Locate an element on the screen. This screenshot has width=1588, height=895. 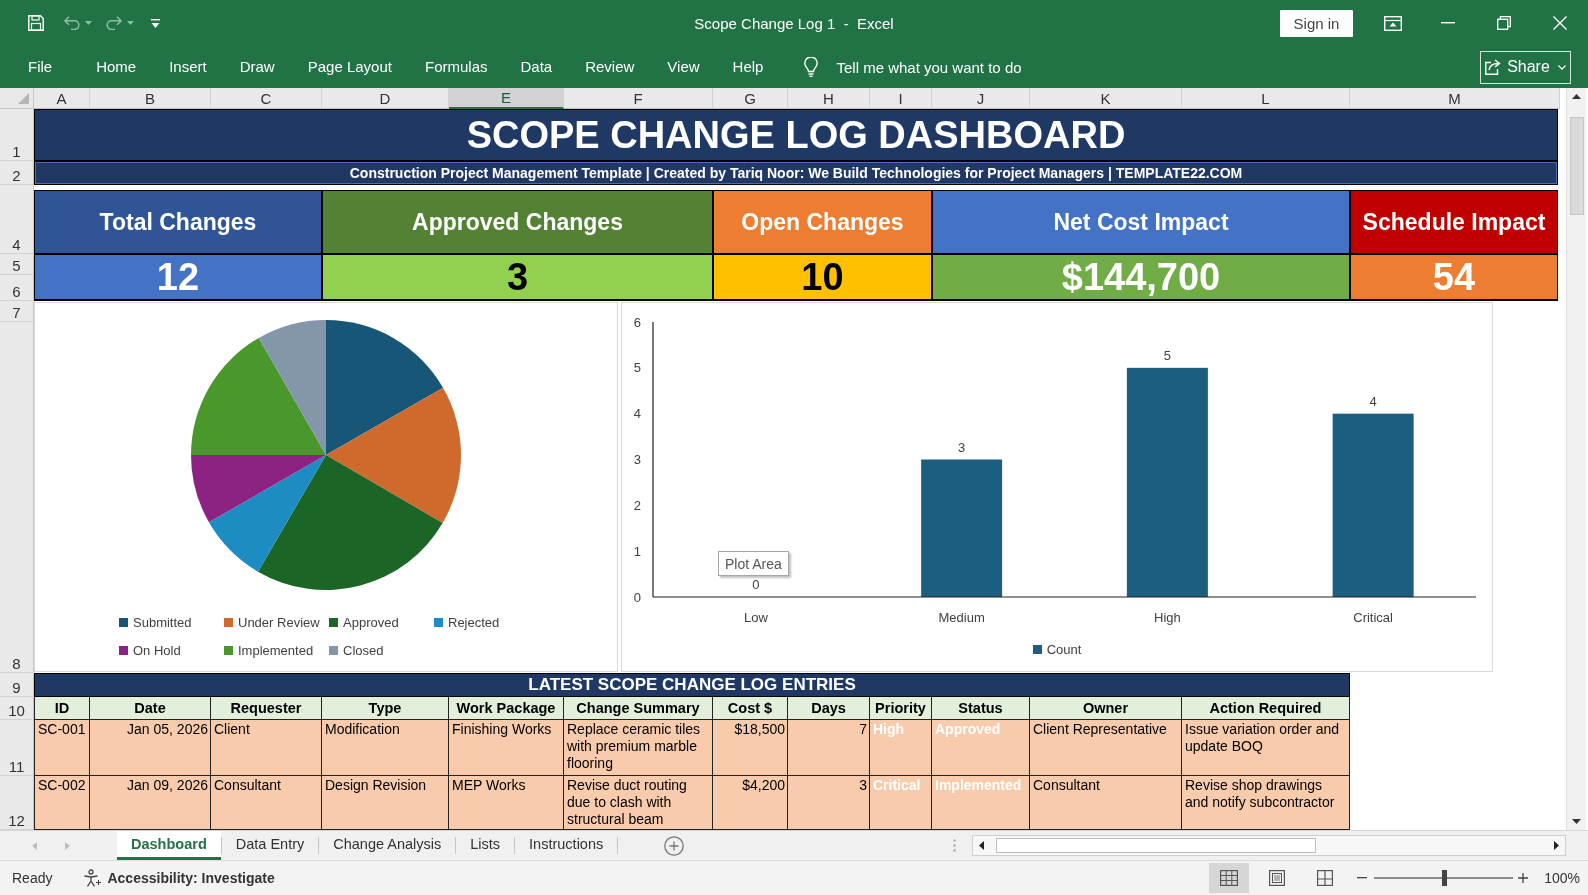
ribbon-tab: Home is located at coordinates (116, 67).